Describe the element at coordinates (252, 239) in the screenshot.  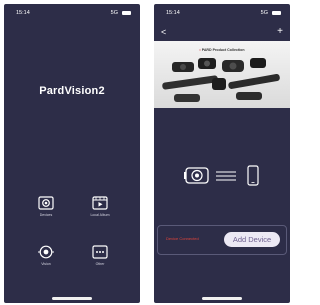
I see `add-device-button: Add Device` at that location.